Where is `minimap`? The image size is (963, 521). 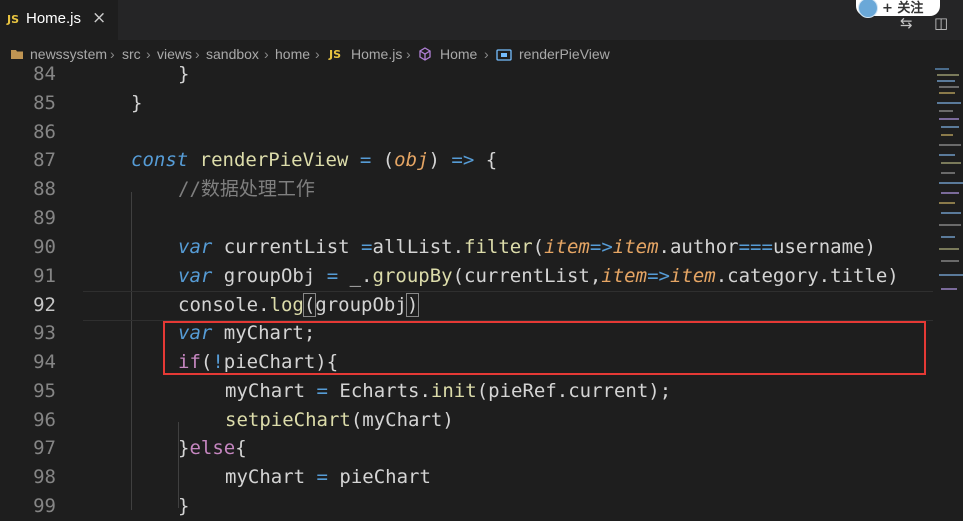
minimap is located at coordinates (948, 286).